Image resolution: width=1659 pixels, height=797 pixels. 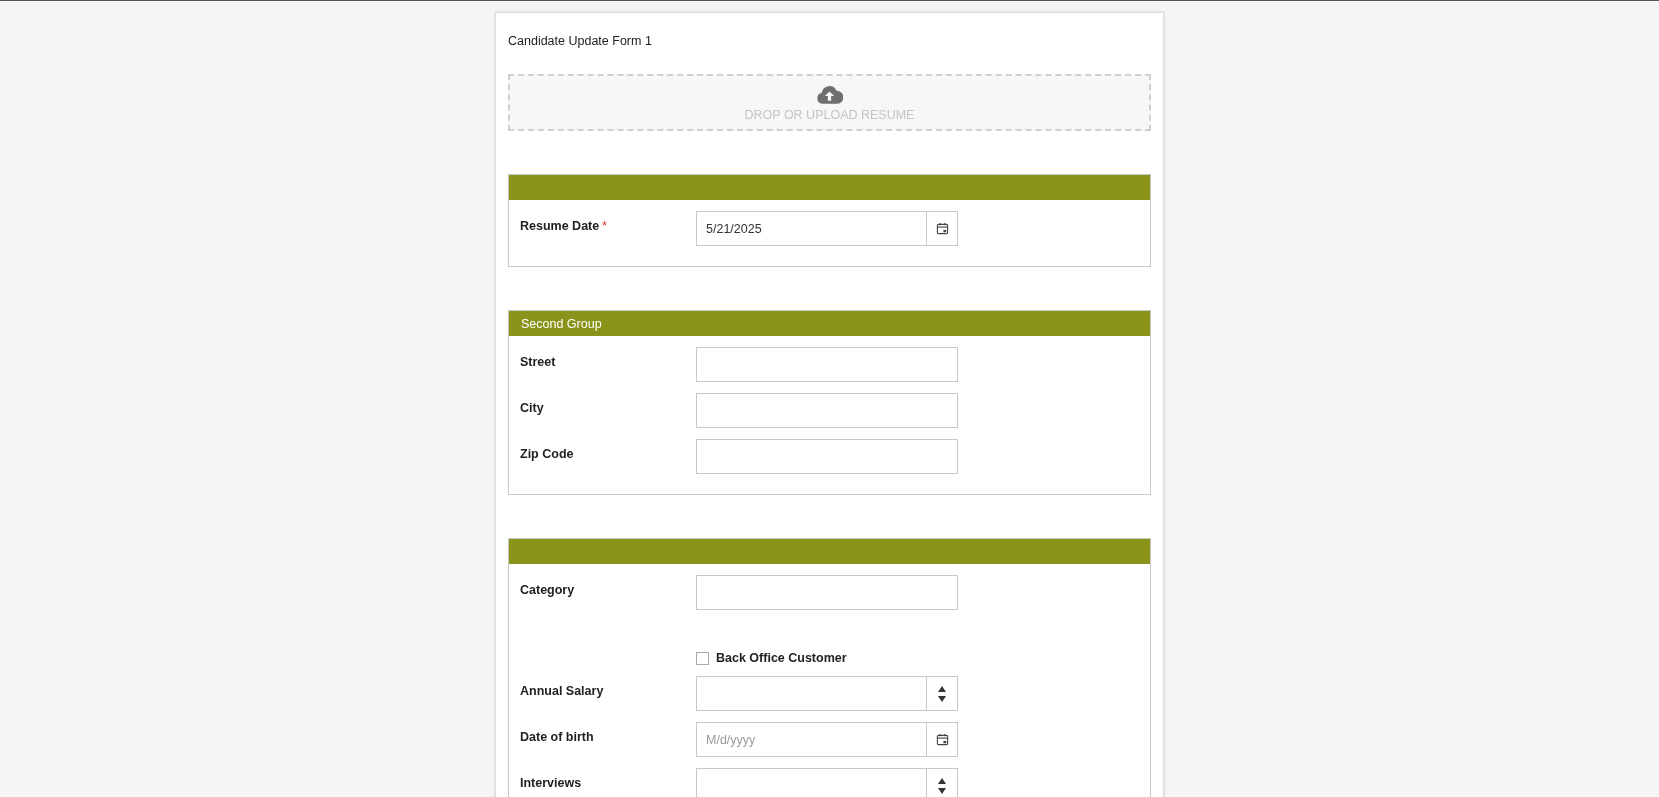 What do you see at coordinates (702, 658) in the screenshot?
I see `checkbox` at bounding box center [702, 658].